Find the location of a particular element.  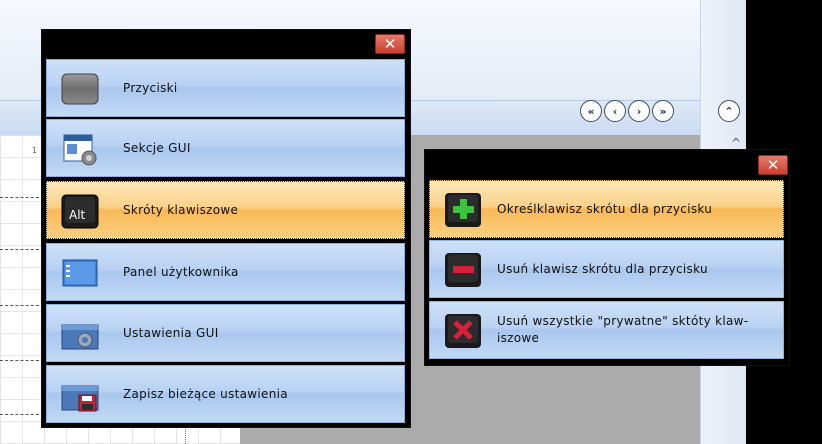

menu-item-user-panel: Panel użytkownika is located at coordinates (225, 272).